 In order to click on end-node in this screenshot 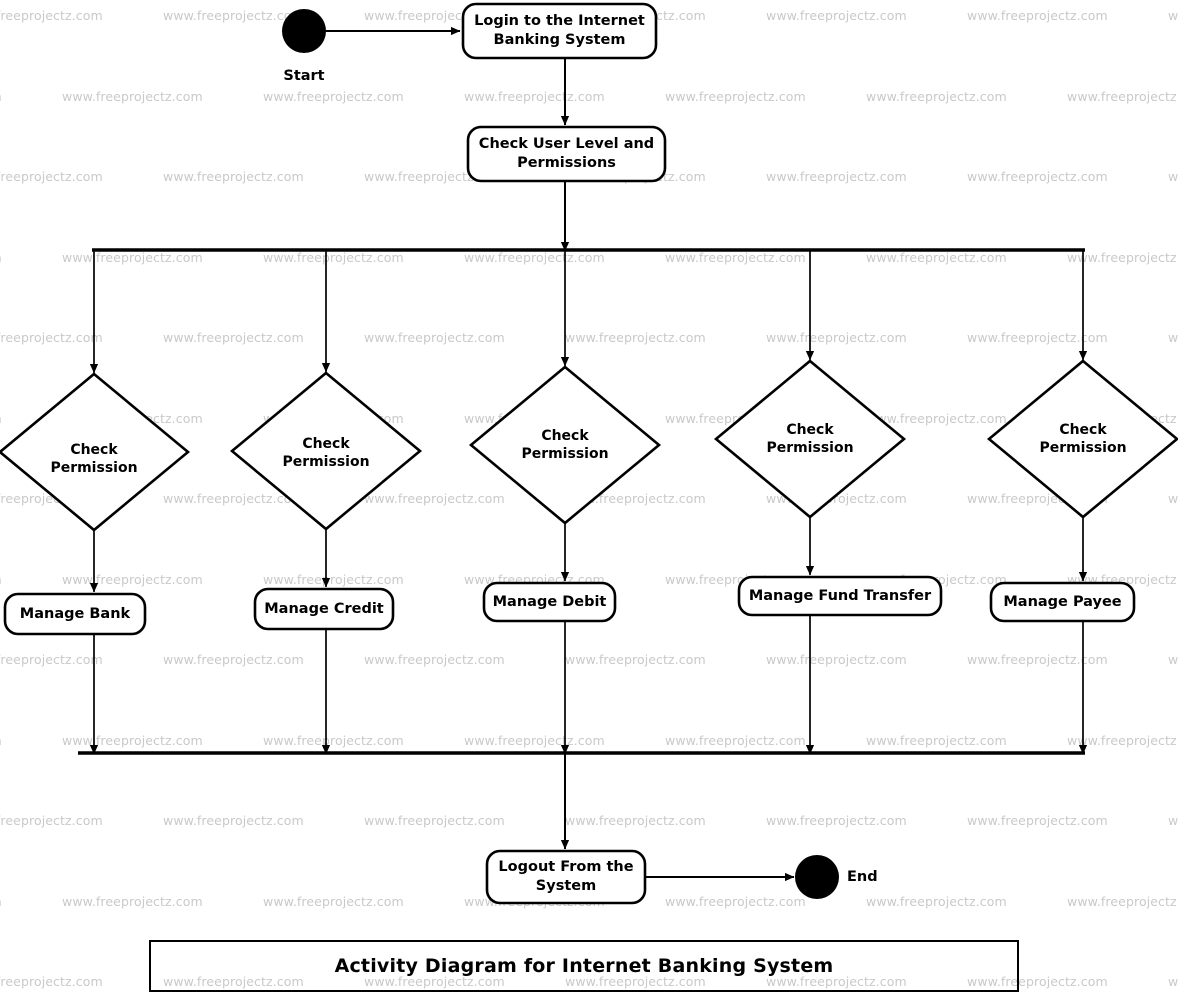, I will do `click(817, 877)`.